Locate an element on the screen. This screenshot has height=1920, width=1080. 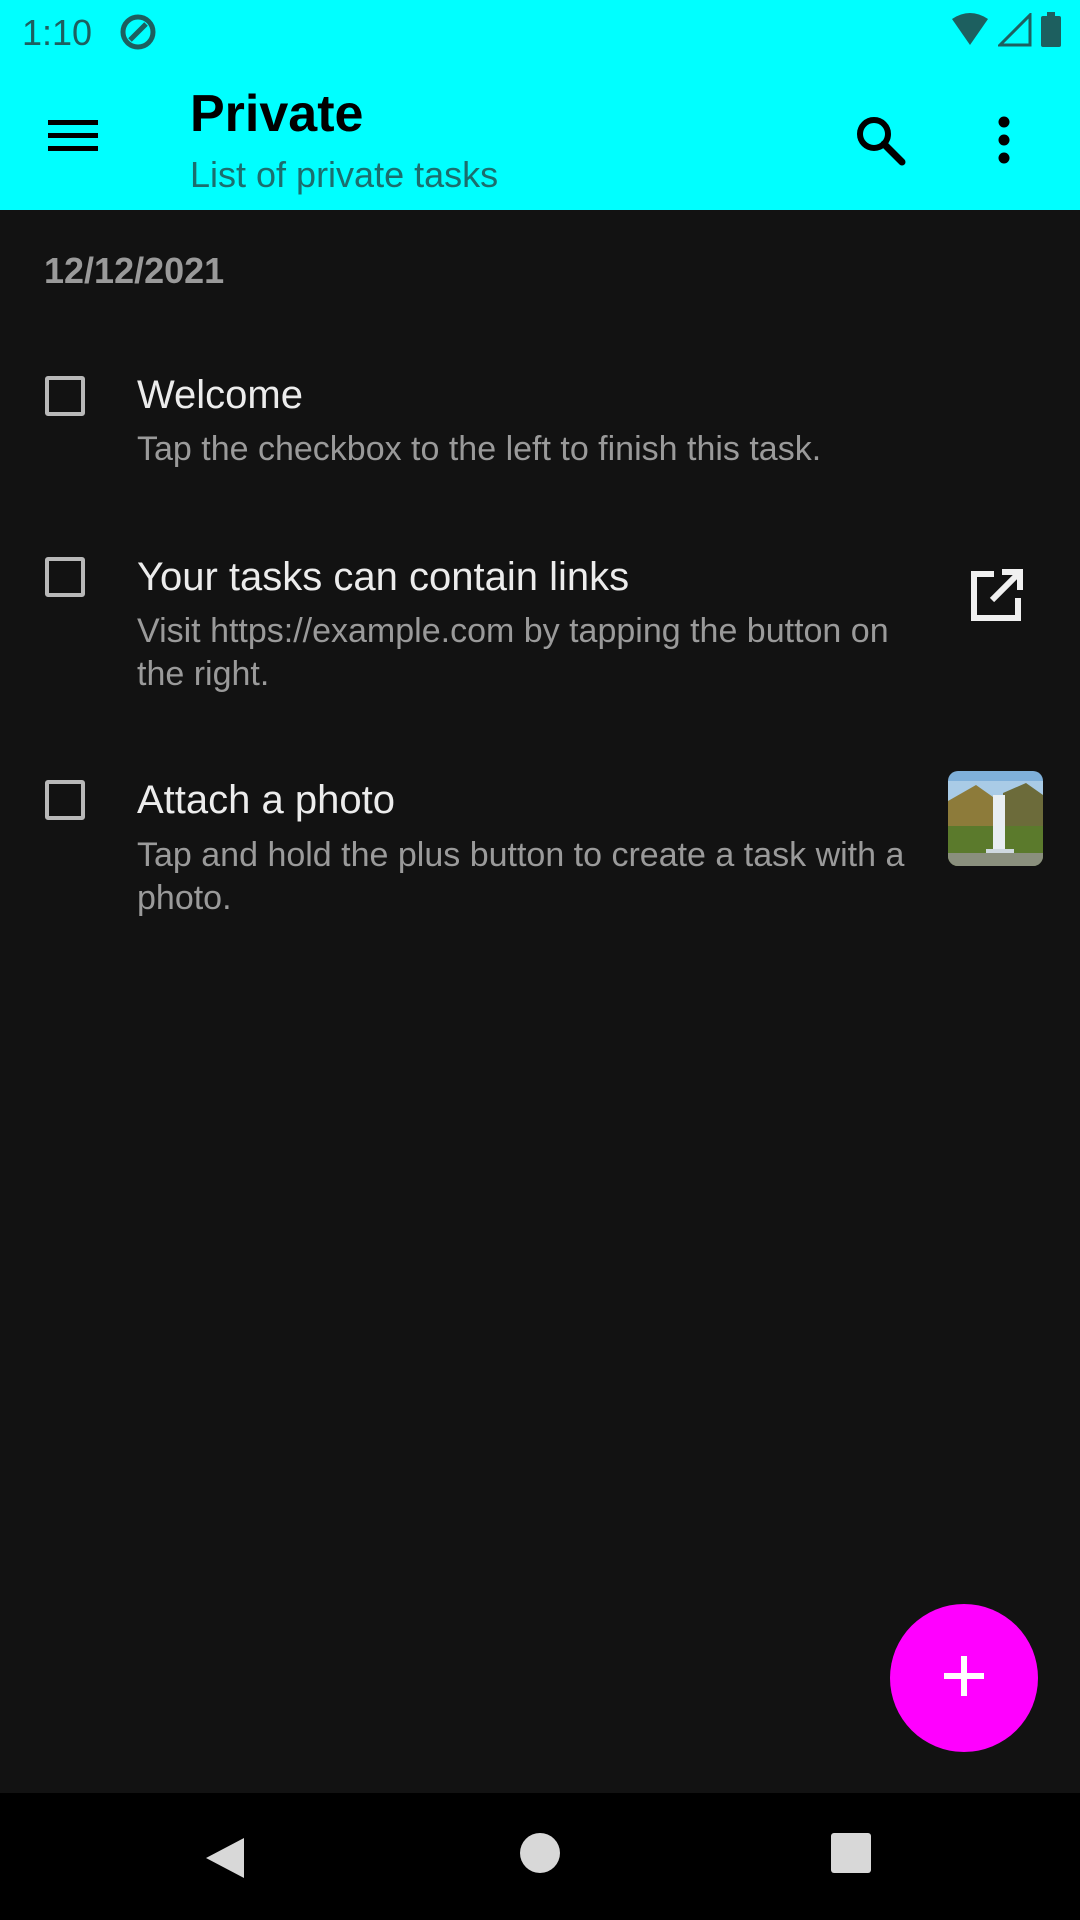
signal-icon is located at coordinates (1014, 31).